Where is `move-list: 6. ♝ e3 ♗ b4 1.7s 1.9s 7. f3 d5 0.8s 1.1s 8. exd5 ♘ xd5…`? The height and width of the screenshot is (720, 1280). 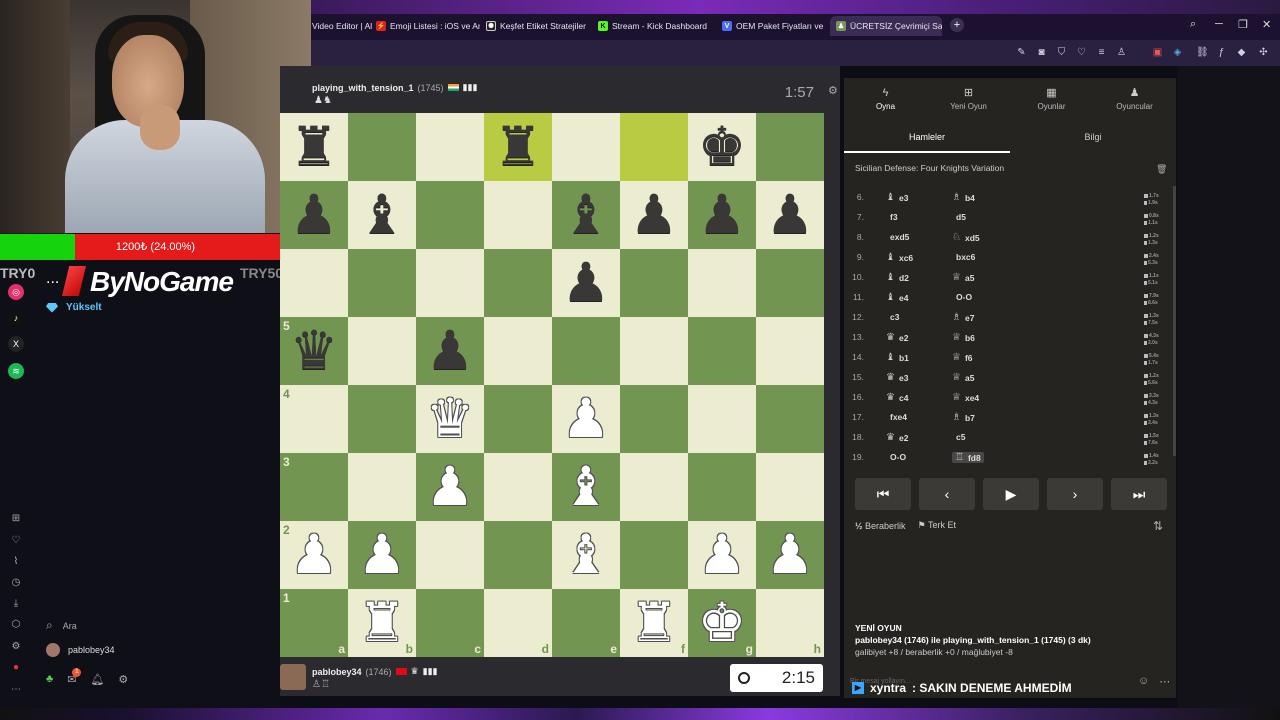 move-list: 6. ♝ e3 ♗ b4 1.7s 1.9s 7. f3 d5 0.8s 1.1s 8. exd5 ♘ xd5… is located at coordinates (1010, 327).